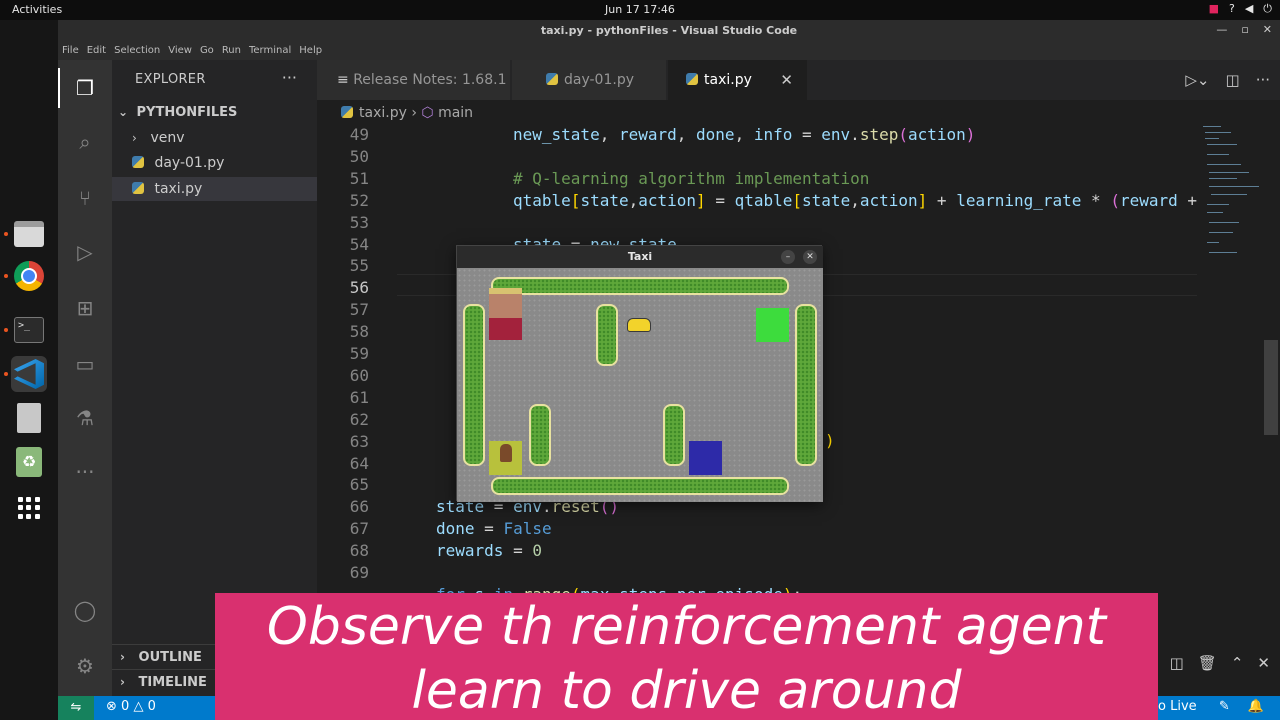 The height and width of the screenshot is (720, 1280). I want to click on trash-icon: ♻, so click(29, 462).